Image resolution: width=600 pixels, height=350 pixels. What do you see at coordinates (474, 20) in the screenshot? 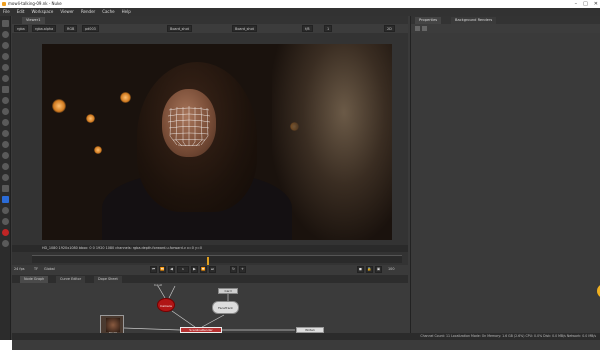
I see `tab-background-renders: Background Renders` at bounding box center [474, 20].